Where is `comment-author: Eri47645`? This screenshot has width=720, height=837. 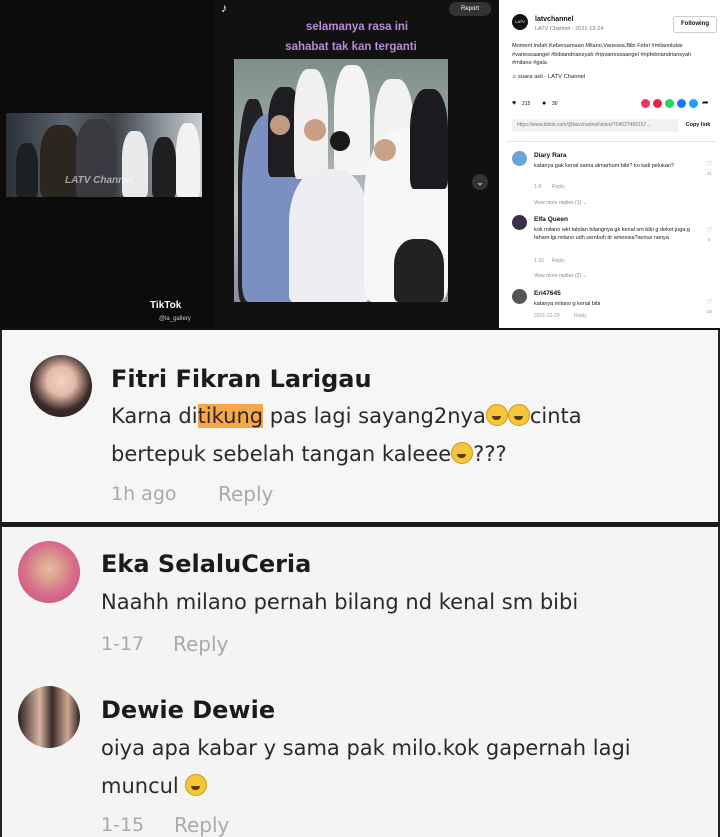 comment-author: Eri47645 is located at coordinates (547, 293).